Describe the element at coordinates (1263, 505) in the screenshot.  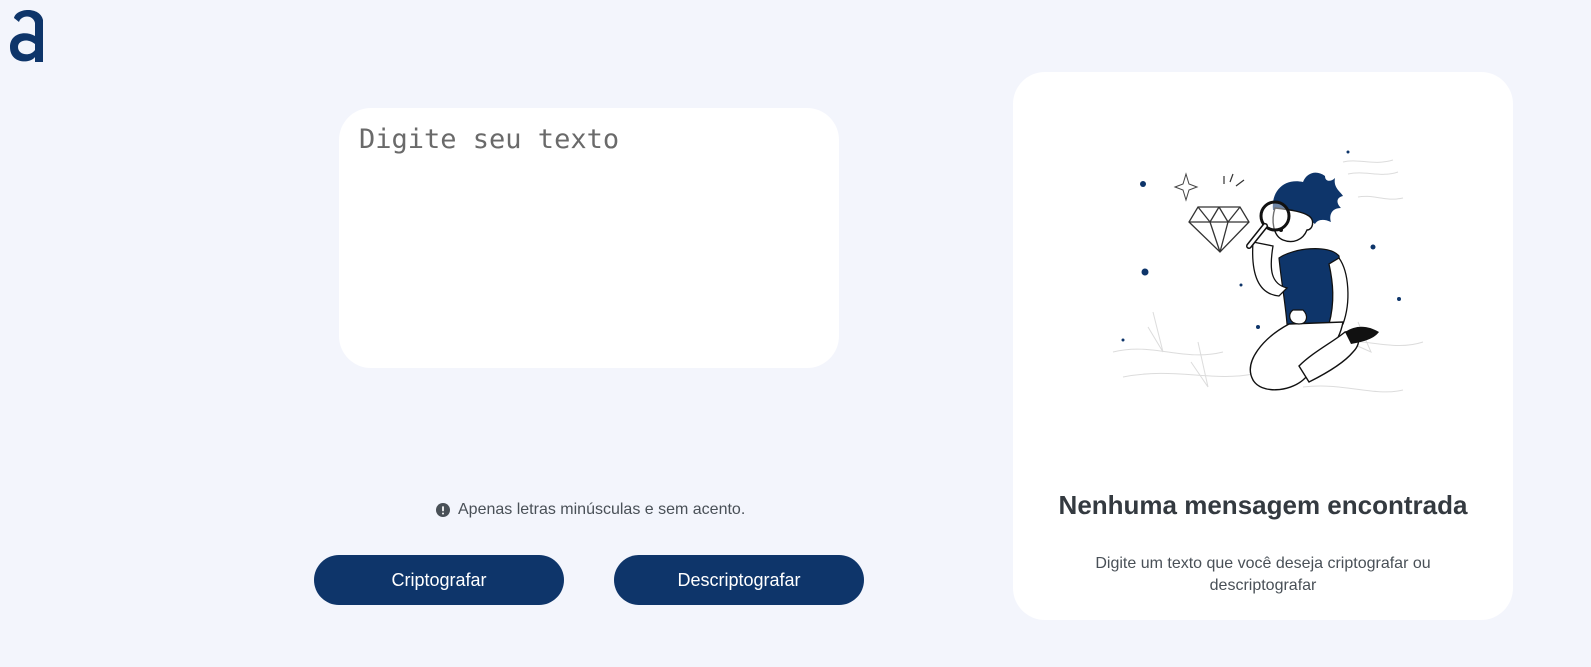
I see `output-title: Nenhuma mensagem encontrada` at that location.